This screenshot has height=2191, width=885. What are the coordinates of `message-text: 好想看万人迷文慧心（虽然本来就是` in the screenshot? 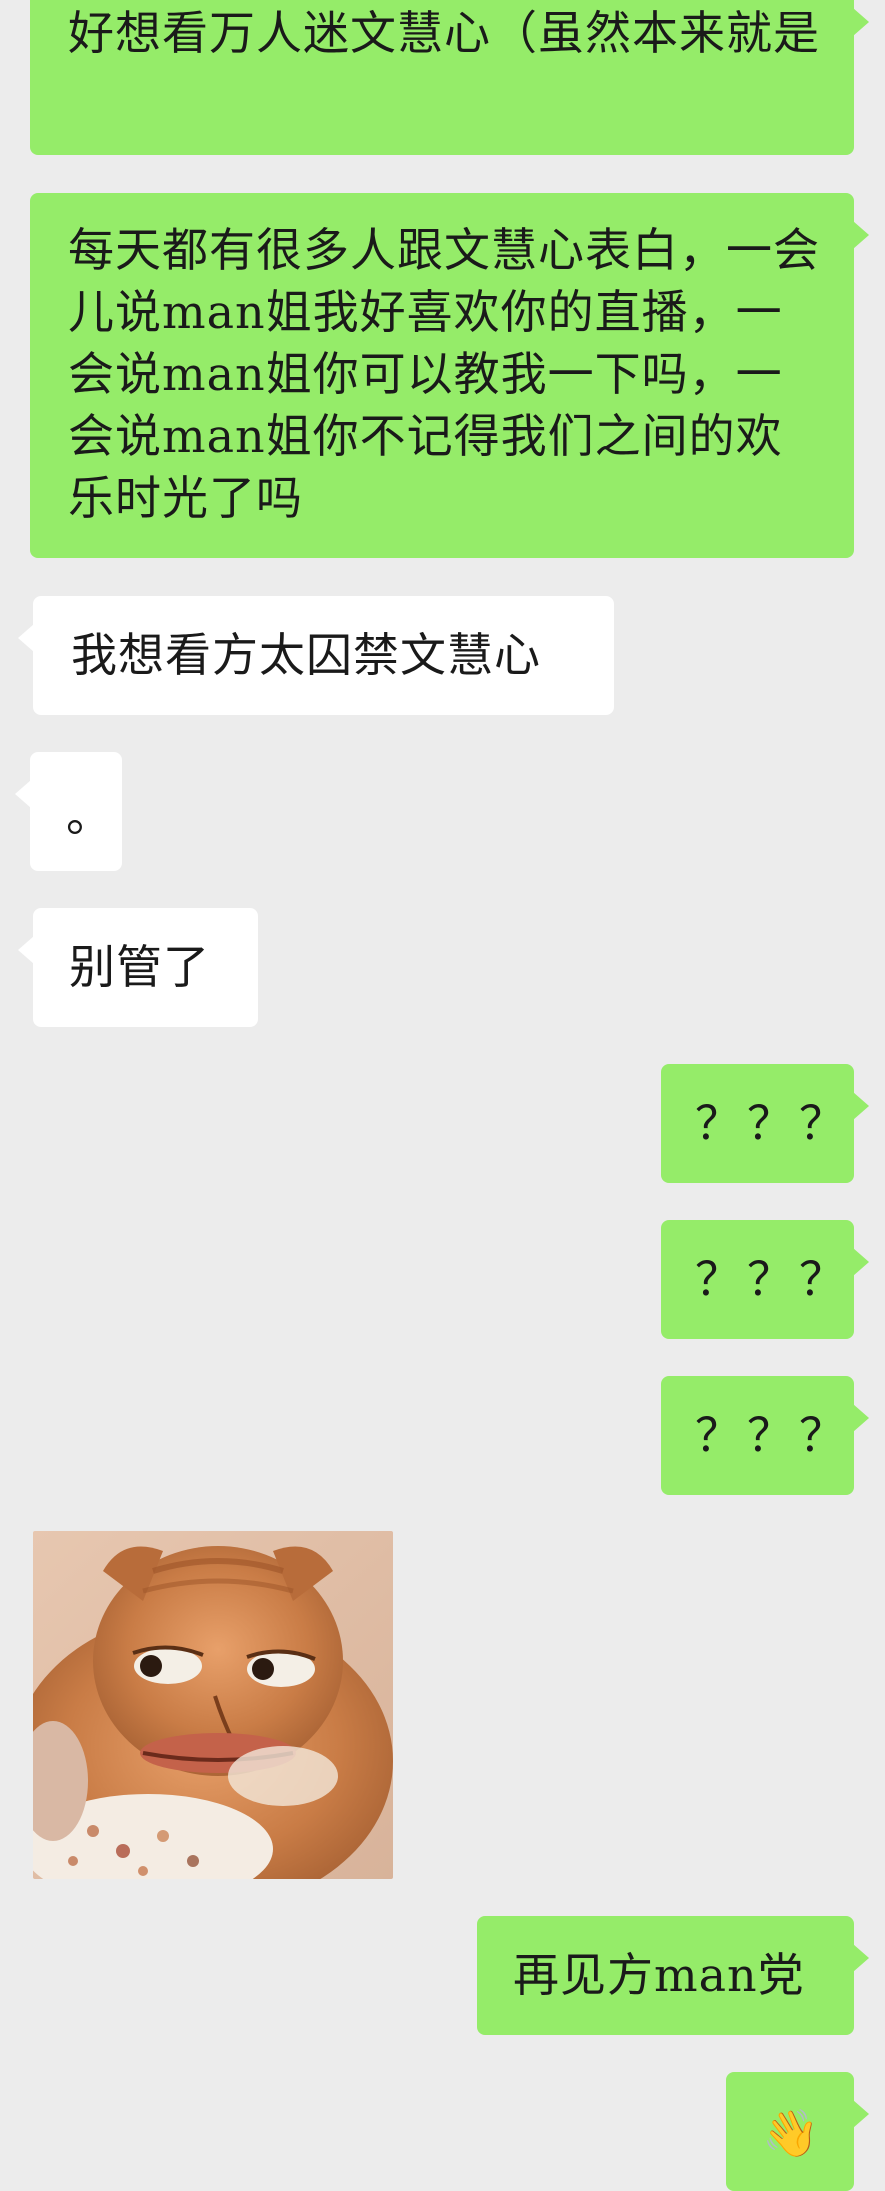 It's located at (444, 33).